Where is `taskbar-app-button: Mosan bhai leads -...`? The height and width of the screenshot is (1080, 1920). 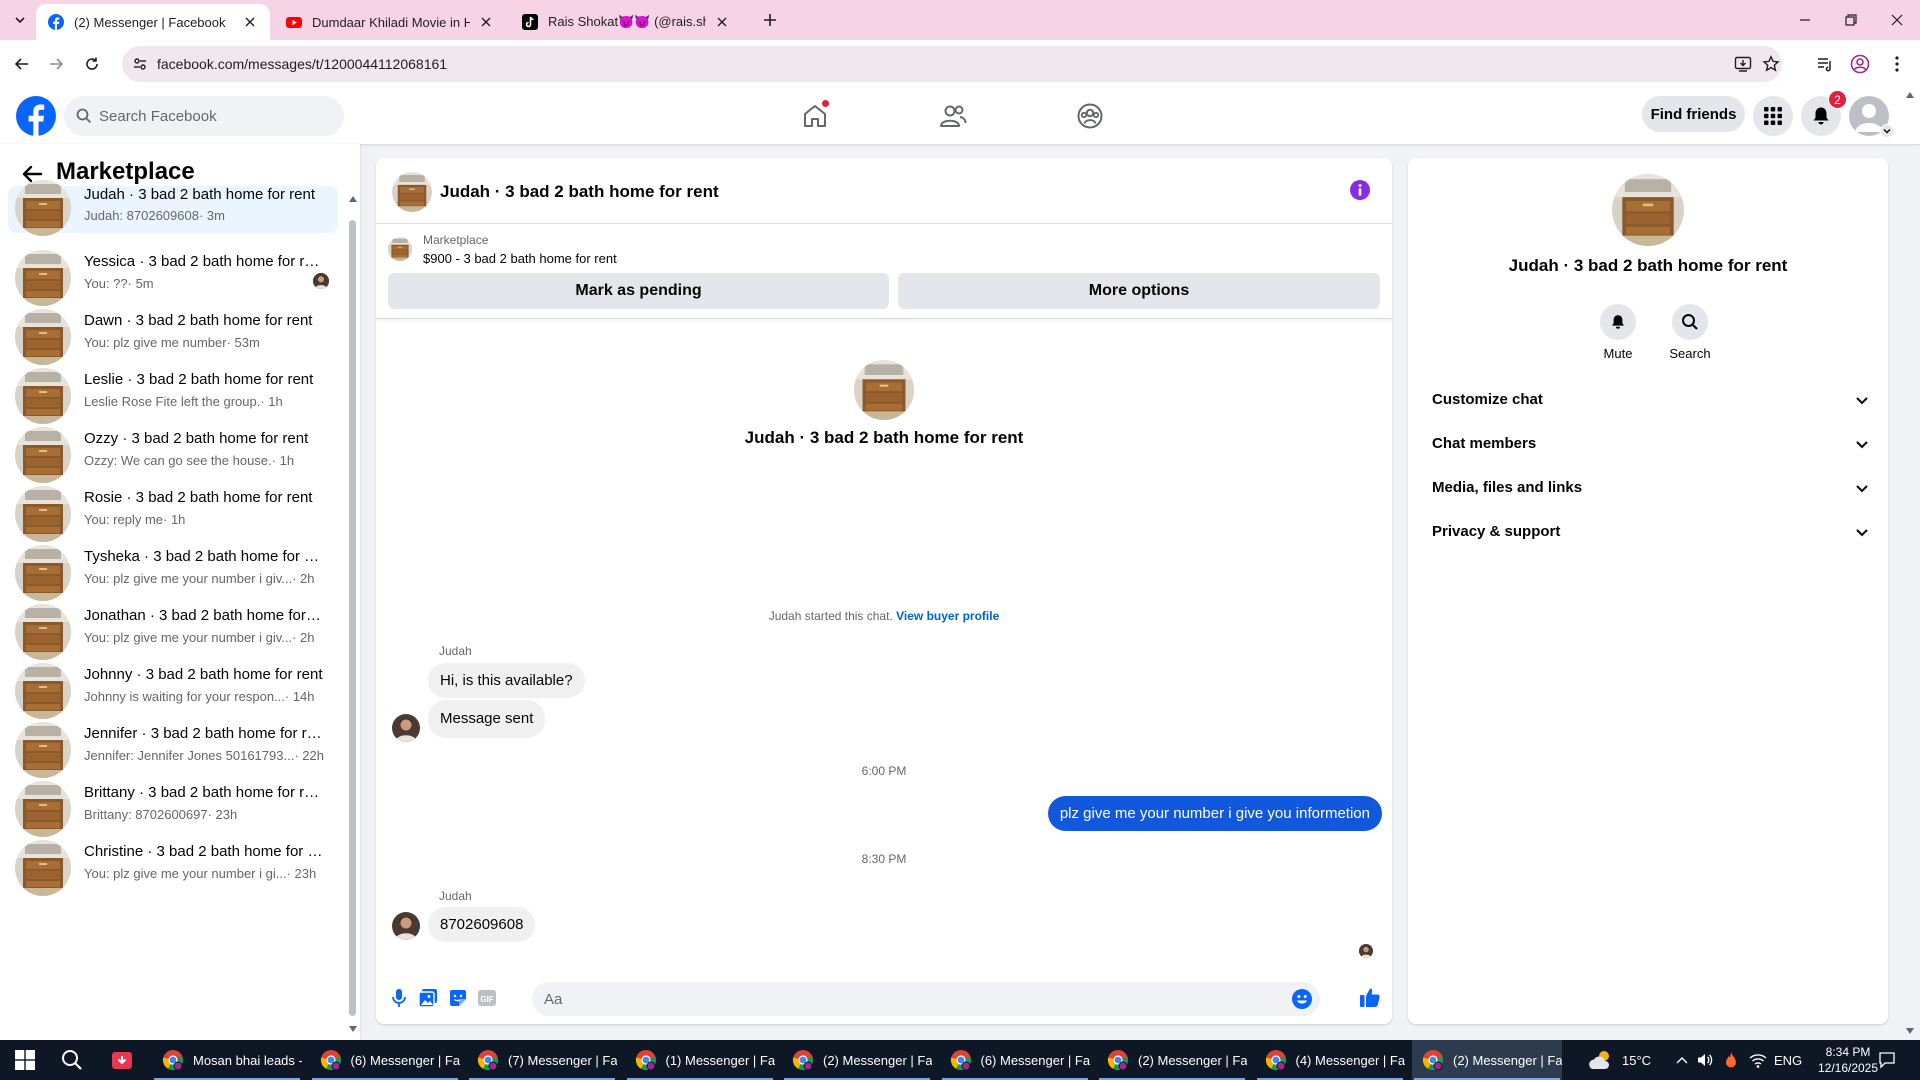
taskbar-app-button: Mosan bhai leads -... is located at coordinates (227, 1060).